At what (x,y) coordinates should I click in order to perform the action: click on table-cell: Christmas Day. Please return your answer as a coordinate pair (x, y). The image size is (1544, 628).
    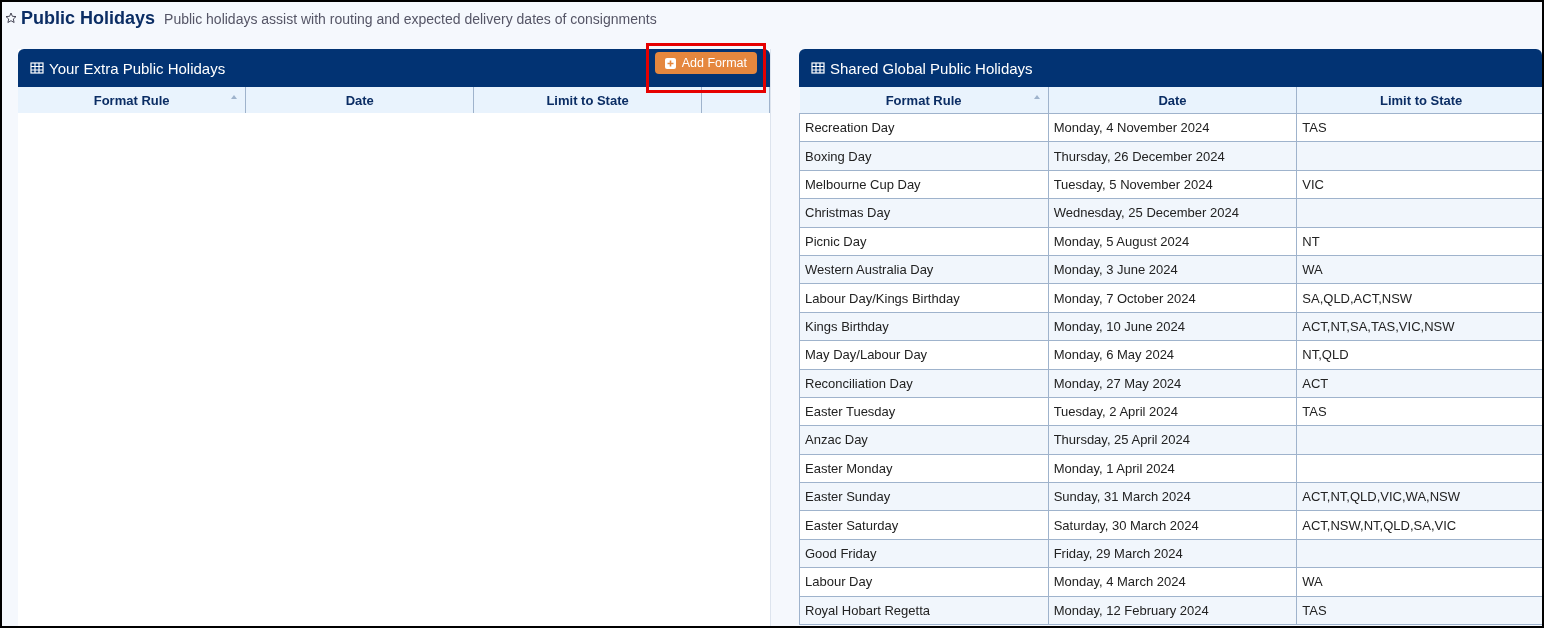
    Looking at the image, I should click on (924, 213).